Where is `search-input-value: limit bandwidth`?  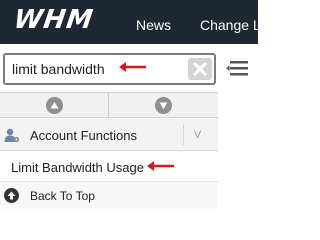
search-input-value: limit bandwidth is located at coordinates (58, 69).